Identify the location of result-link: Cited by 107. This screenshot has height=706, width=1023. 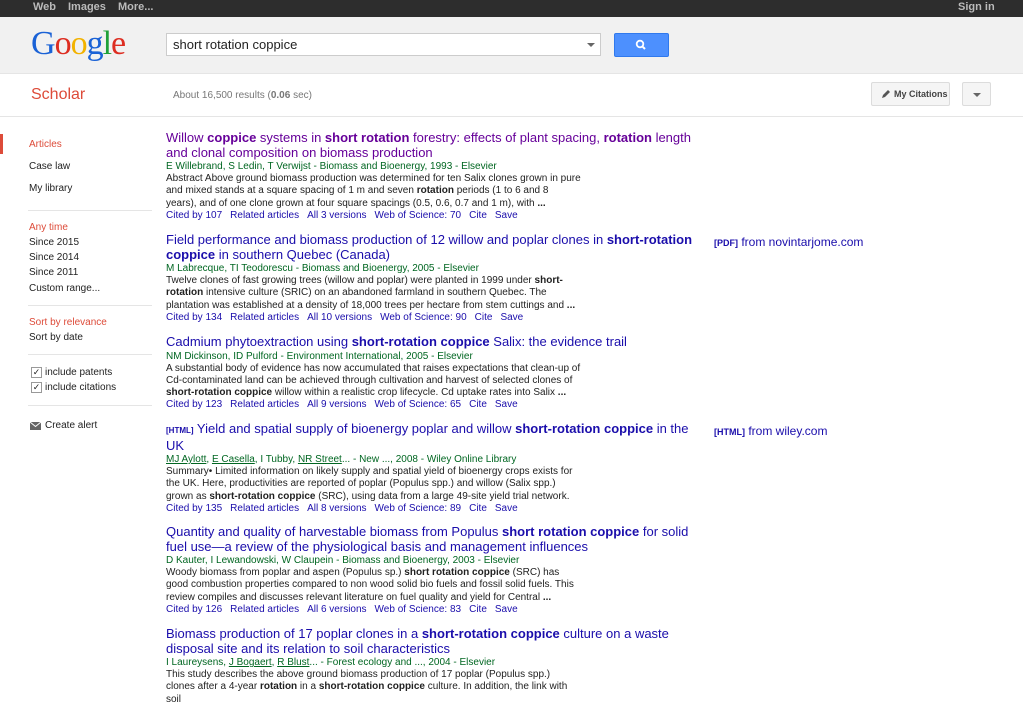
(194, 215).